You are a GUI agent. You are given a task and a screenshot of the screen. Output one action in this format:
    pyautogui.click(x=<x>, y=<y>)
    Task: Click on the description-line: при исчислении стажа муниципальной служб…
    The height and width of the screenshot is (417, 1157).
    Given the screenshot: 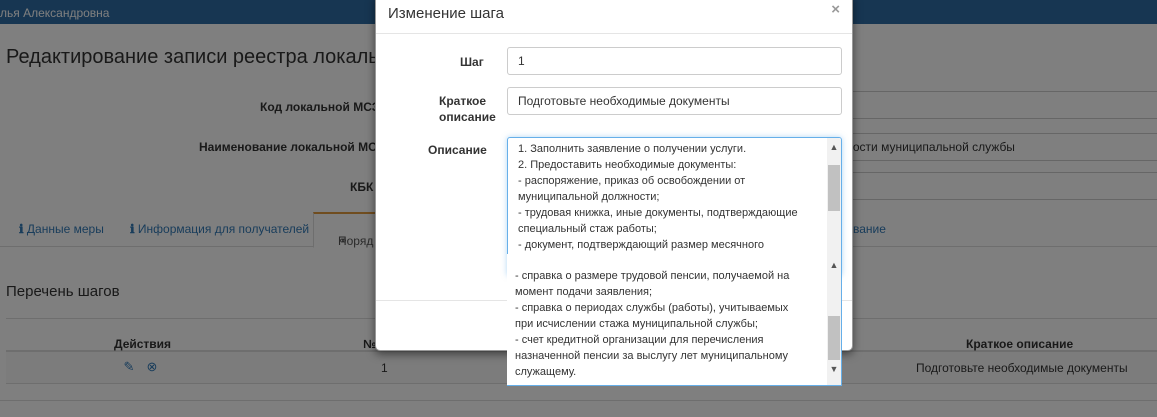 What is the action you would take?
    pyautogui.click(x=636, y=324)
    